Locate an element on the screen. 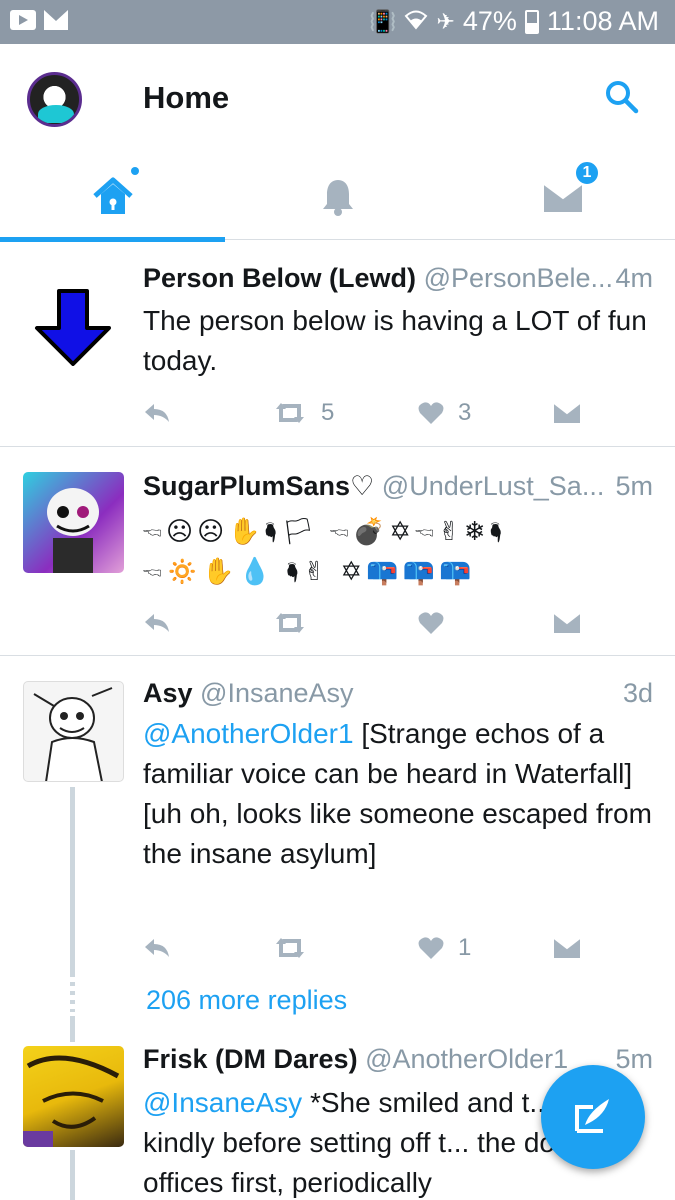 The width and height of the screenshot is (675, 1200). emoji-line: 🖘☹☹✋🖣🏳 🖘💣✡🖘✌❄🖣 is located at coordinates (325, 531).